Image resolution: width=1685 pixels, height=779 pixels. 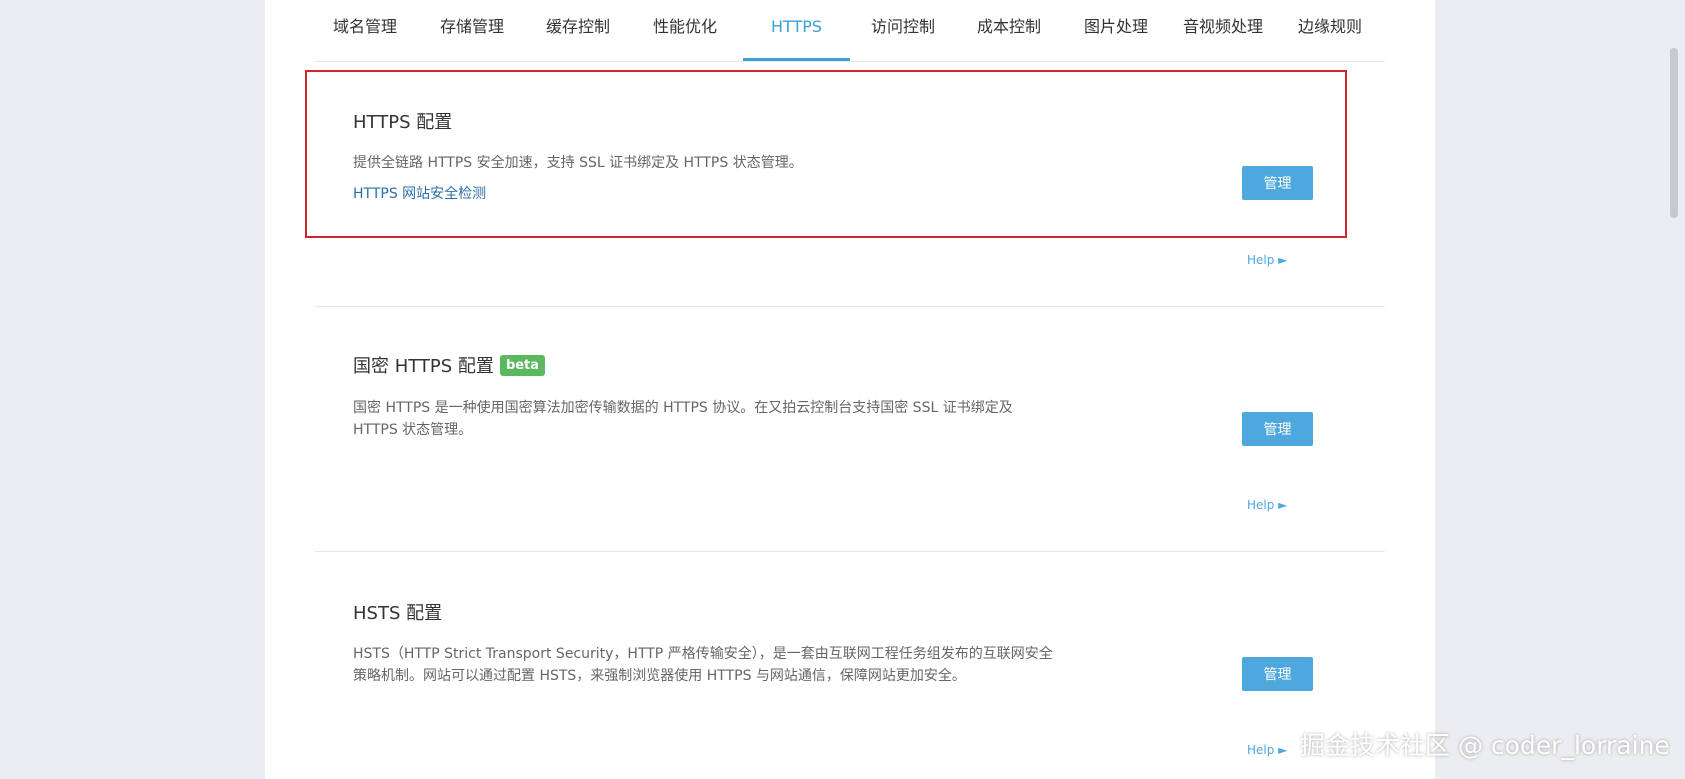 I want to click on hsts-help-link: Help ►, so click(x=1267, y=750).